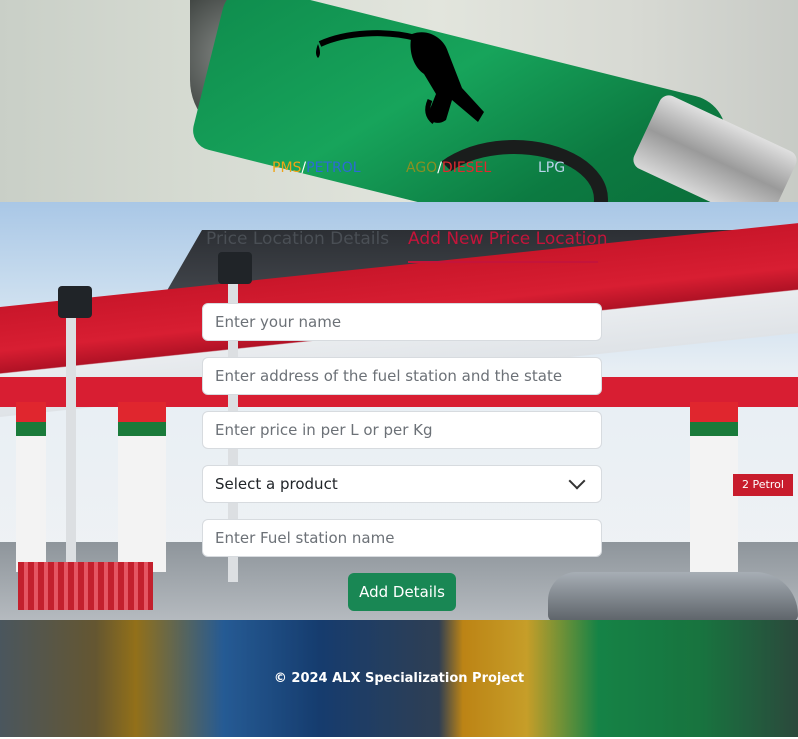 The image size is (798, 739). What do you see at coordinates (276, 484) in the screenshot?
I see `product-select-value: Select a product` at bounding box center [276, 484].